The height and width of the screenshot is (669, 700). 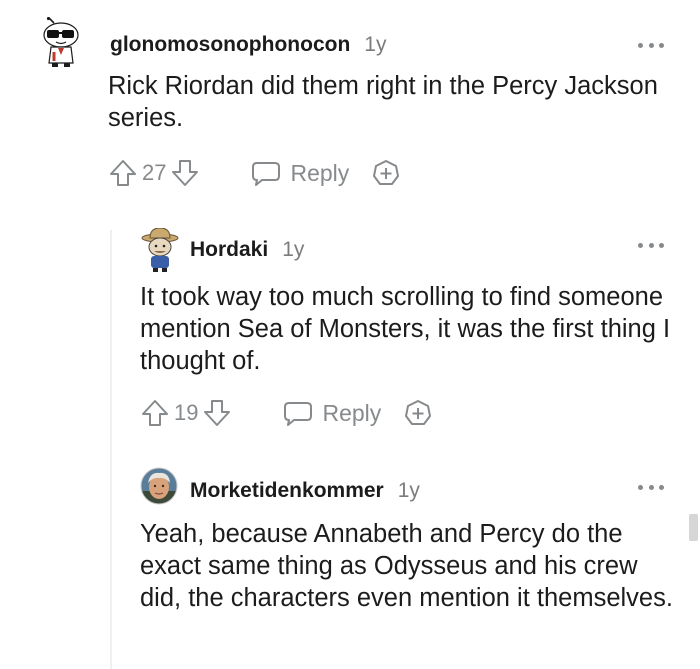 I want to click on thread-line, so click(x=111, y=449).